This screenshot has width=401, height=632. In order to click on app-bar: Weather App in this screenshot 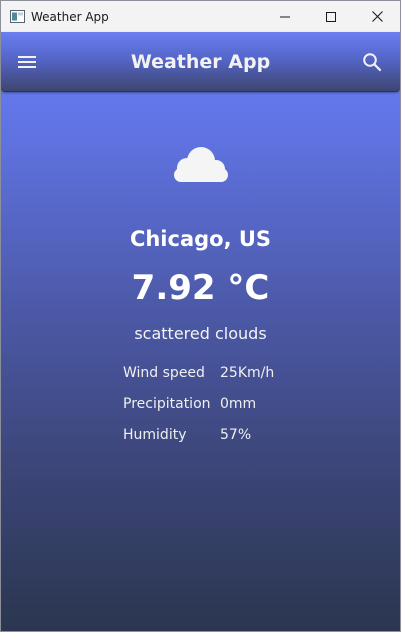, I will do `click(200, 62)`.